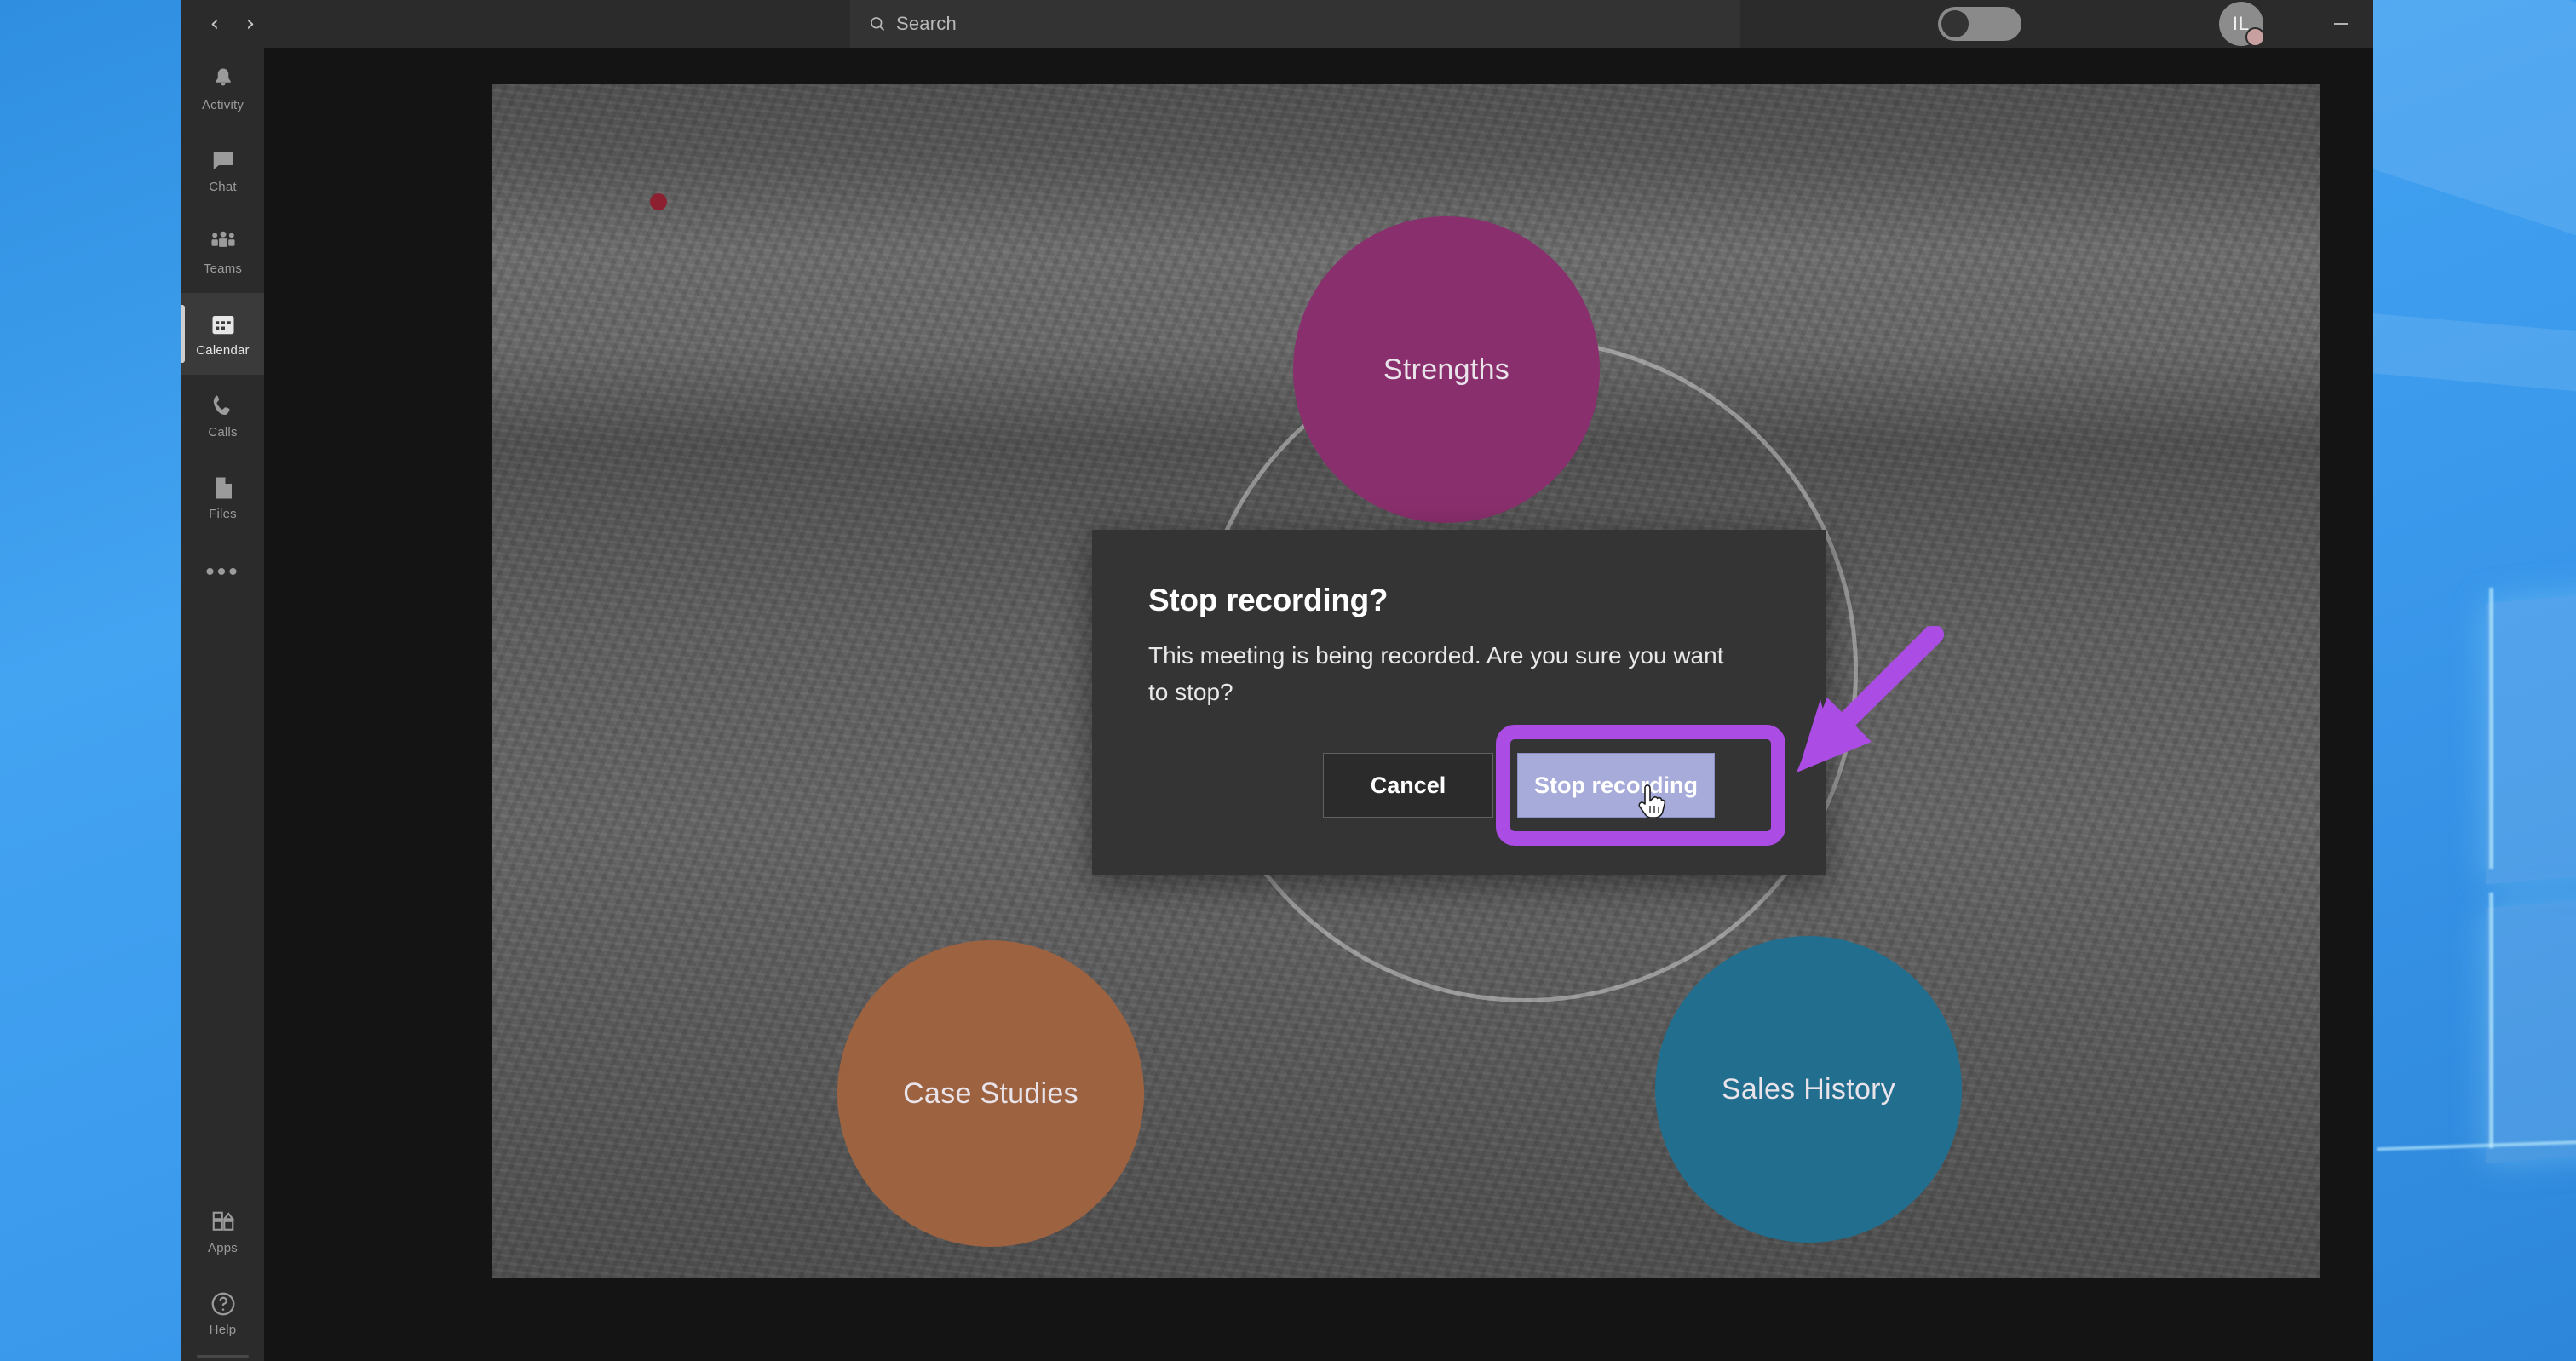 The image size is (2576, 1361). What do you see at coordinates (223, 488) in the screenshot?
I see `files-icon` at bounding box center [223, 488].